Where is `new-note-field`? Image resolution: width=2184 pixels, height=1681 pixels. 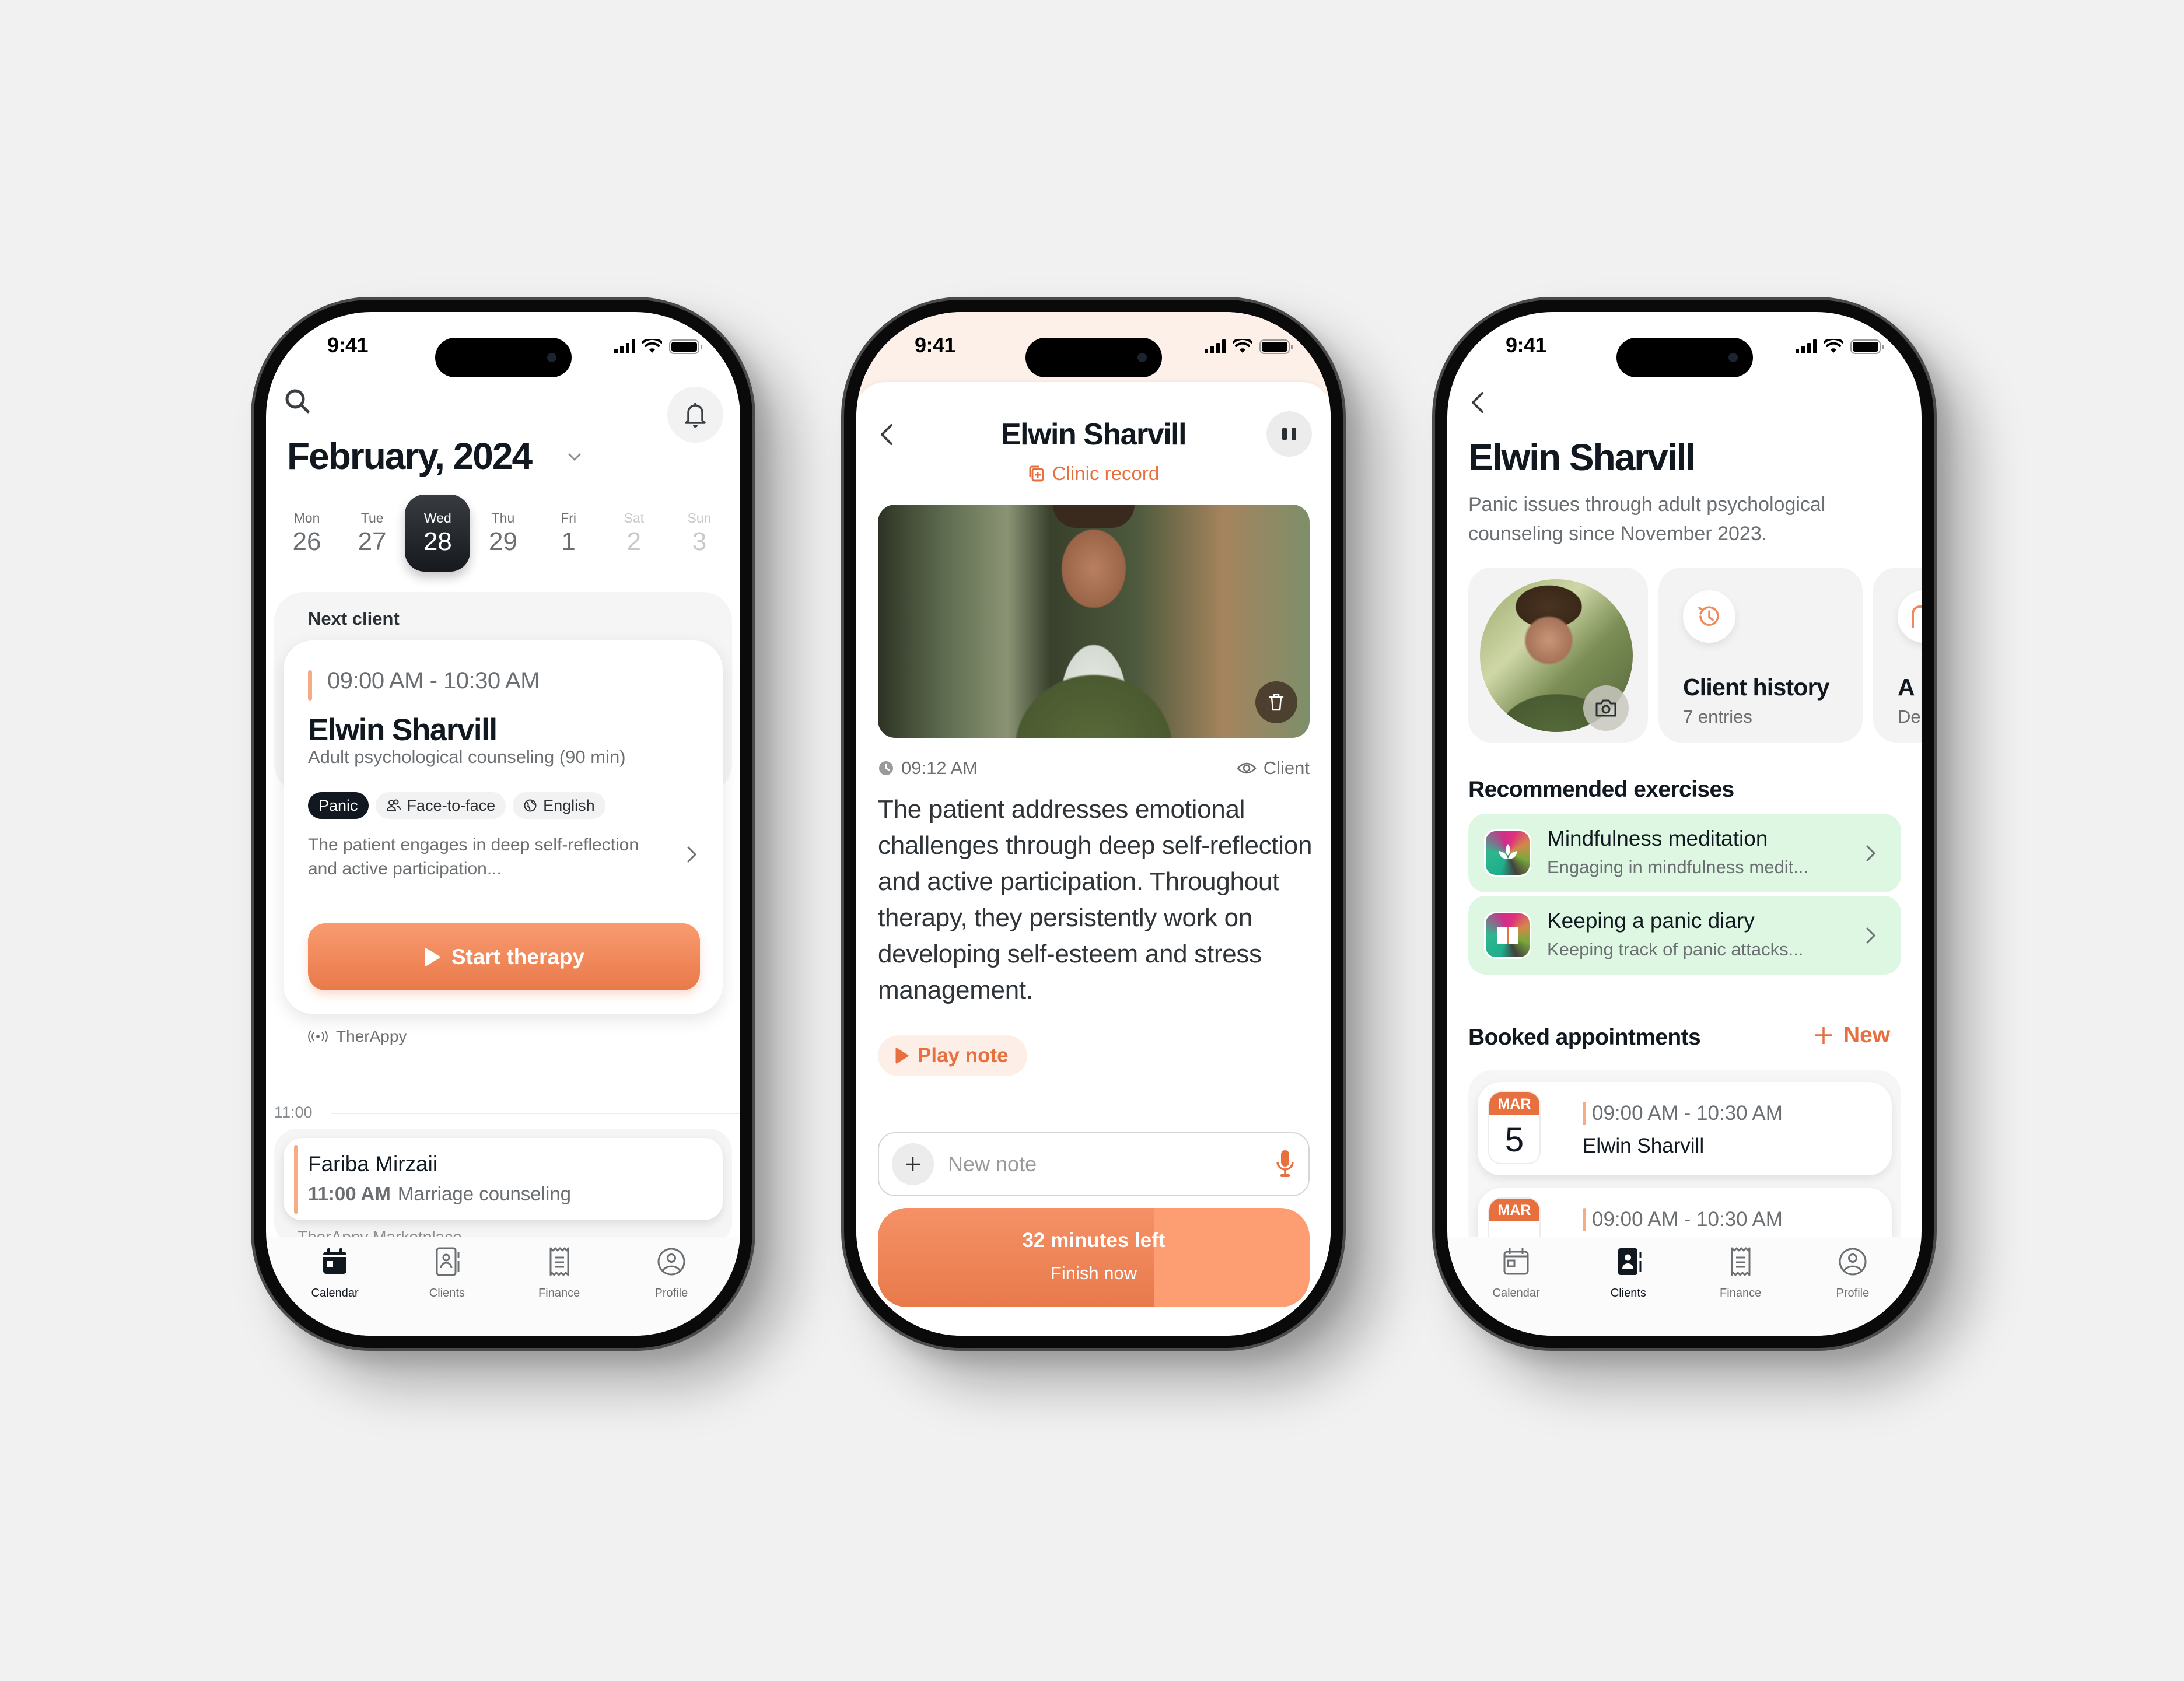 new-note-field is located at coordinates (1094, 1164).